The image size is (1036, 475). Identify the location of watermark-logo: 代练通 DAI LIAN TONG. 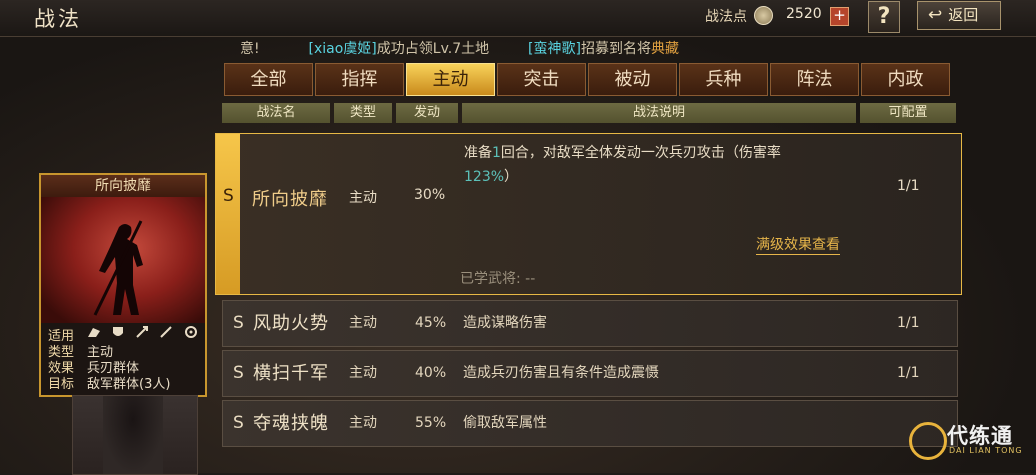
(965, 439).